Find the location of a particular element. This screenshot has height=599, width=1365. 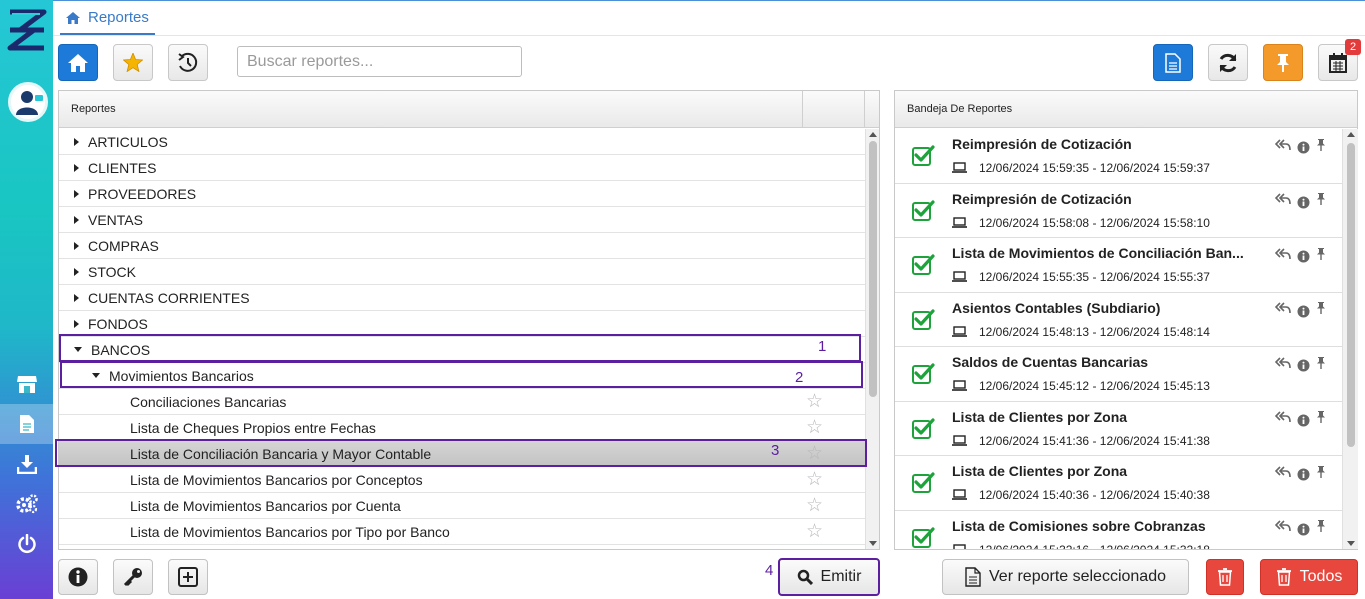

category-row: STOCK is located at coordinates (462, 272).